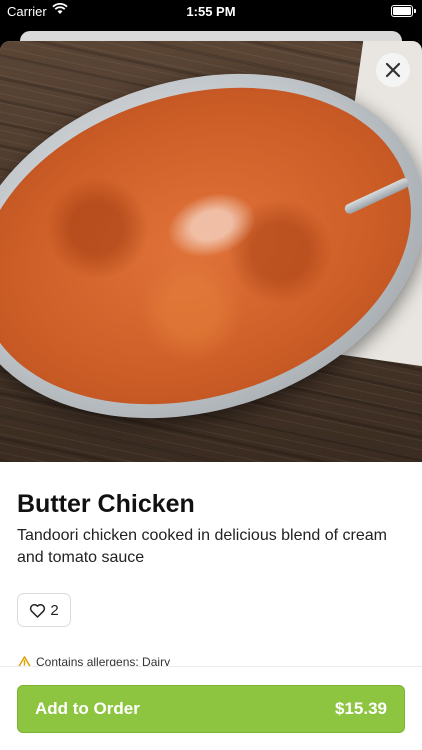 Image resolution: width=422 pixels, height=750 pixels. I want to click on heart-icon, so click(38, 610).